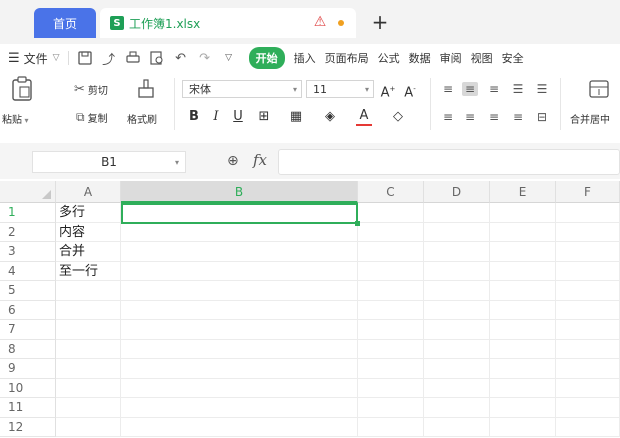 This screenshot has width=620, height=438. Describe the element at coordinates (523, 192) in the screenshot. I see `column-header-e: E` at that location.